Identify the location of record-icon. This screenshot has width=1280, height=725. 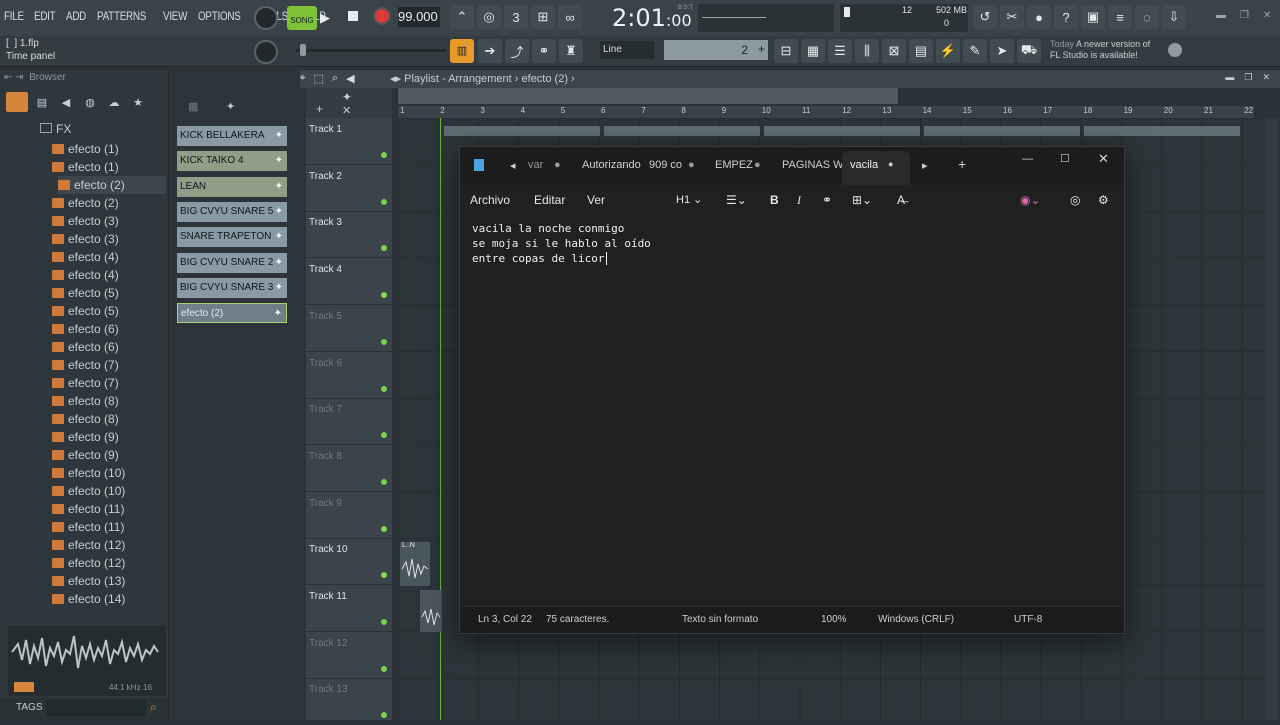
(382, 16).